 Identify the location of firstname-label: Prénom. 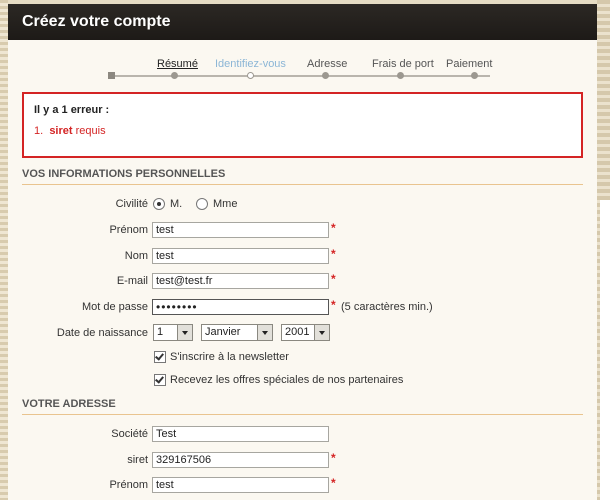
(128, 230).